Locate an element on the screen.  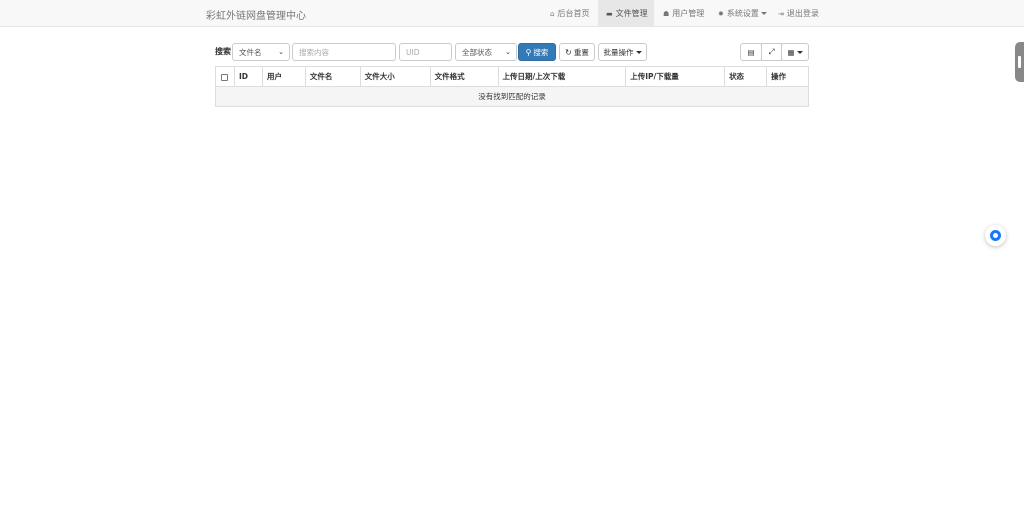
nav-item-label: 用户管理 is located at coordinates (688, 13).